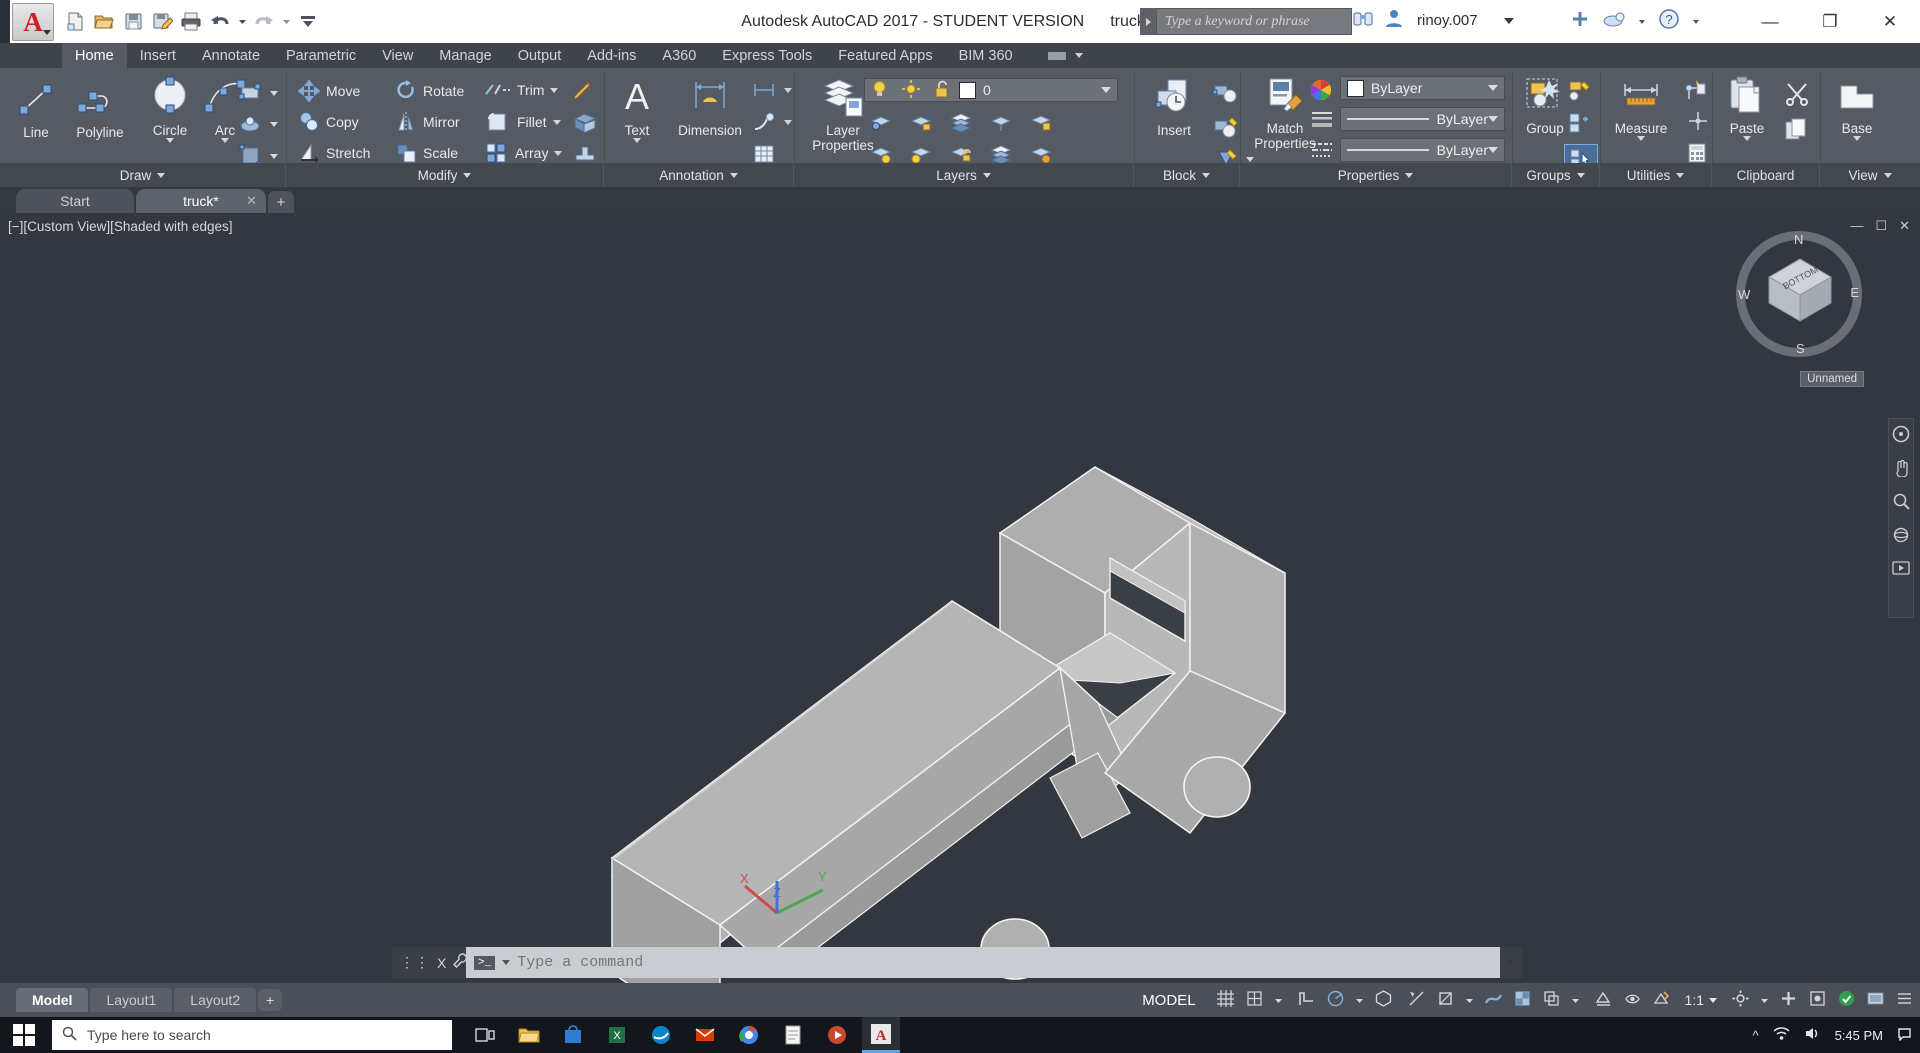 This screenshot has width=1920, height=1053. What do you see at coordinates (465, 55) in the screenshot?
I see `ribbon-tab-manage: Manage` at bounding box center [465, 55].